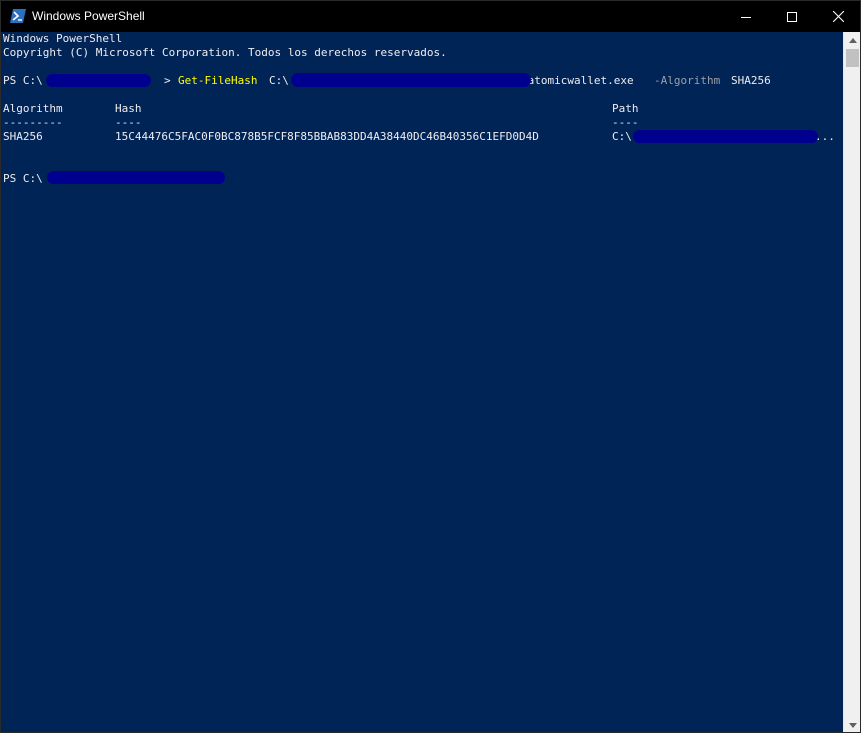 This screenshot has width=861, height=733. I want to click on scroll-up-button, so click(852, 40).